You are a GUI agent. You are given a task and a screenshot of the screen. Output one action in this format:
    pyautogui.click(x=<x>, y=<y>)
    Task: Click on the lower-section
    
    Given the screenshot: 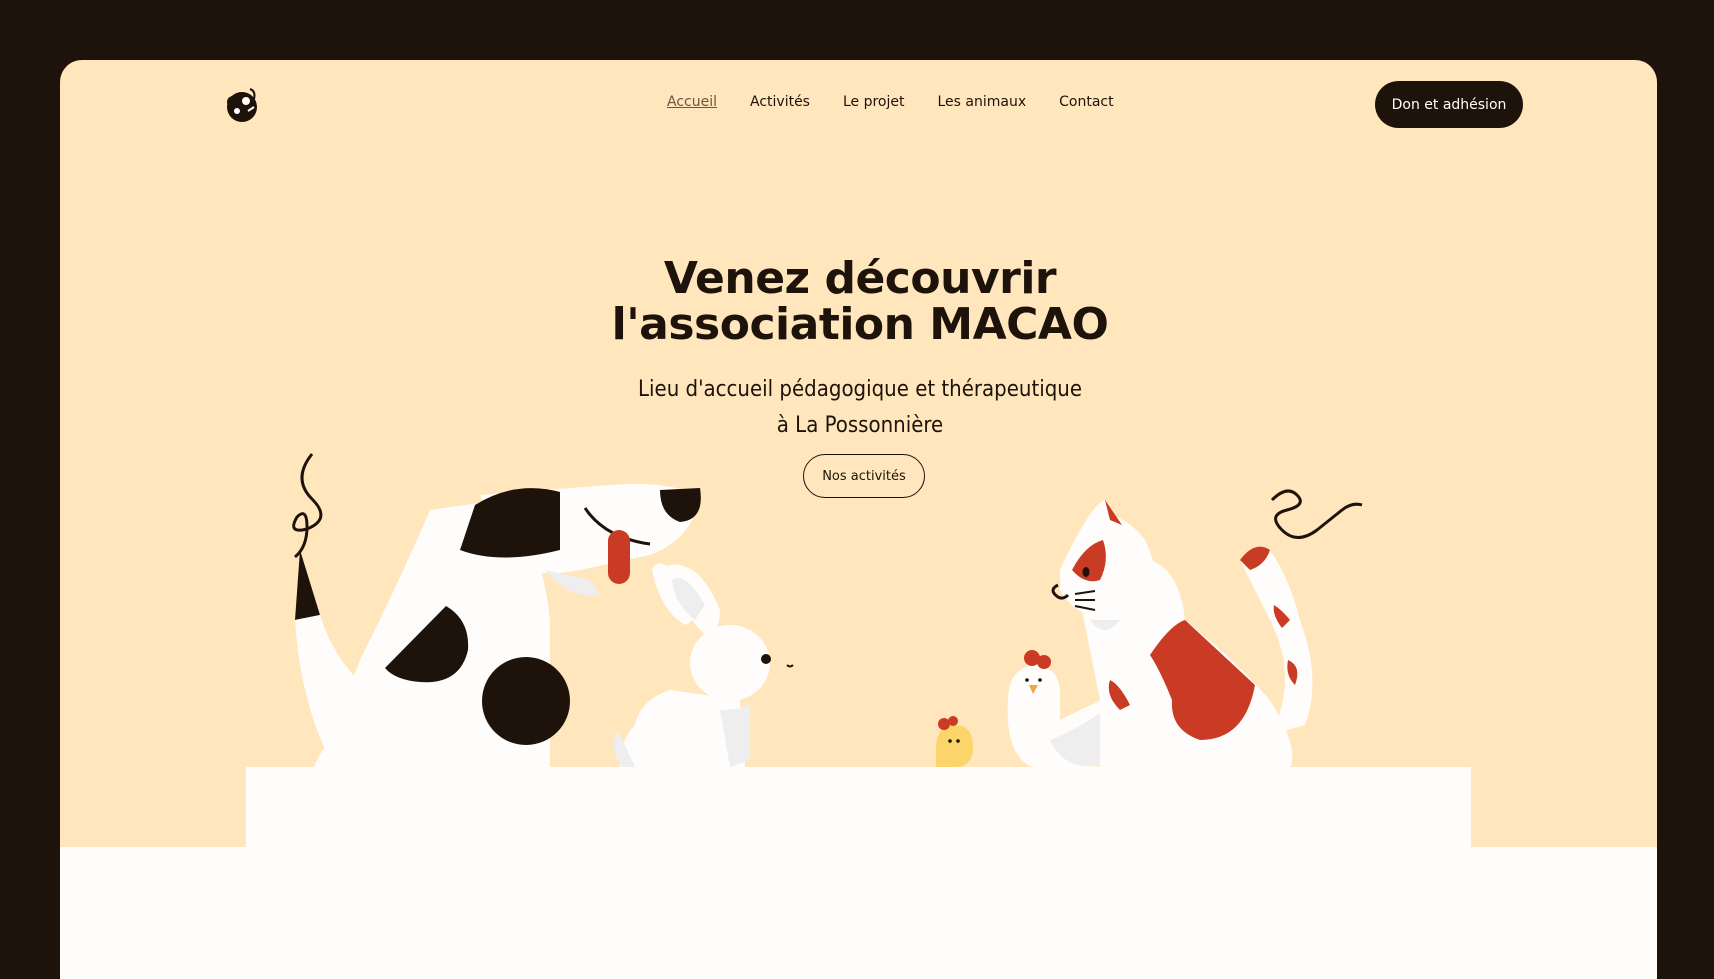 What is the action you would take?
    pyautogui.click(x=858, y=913)
    